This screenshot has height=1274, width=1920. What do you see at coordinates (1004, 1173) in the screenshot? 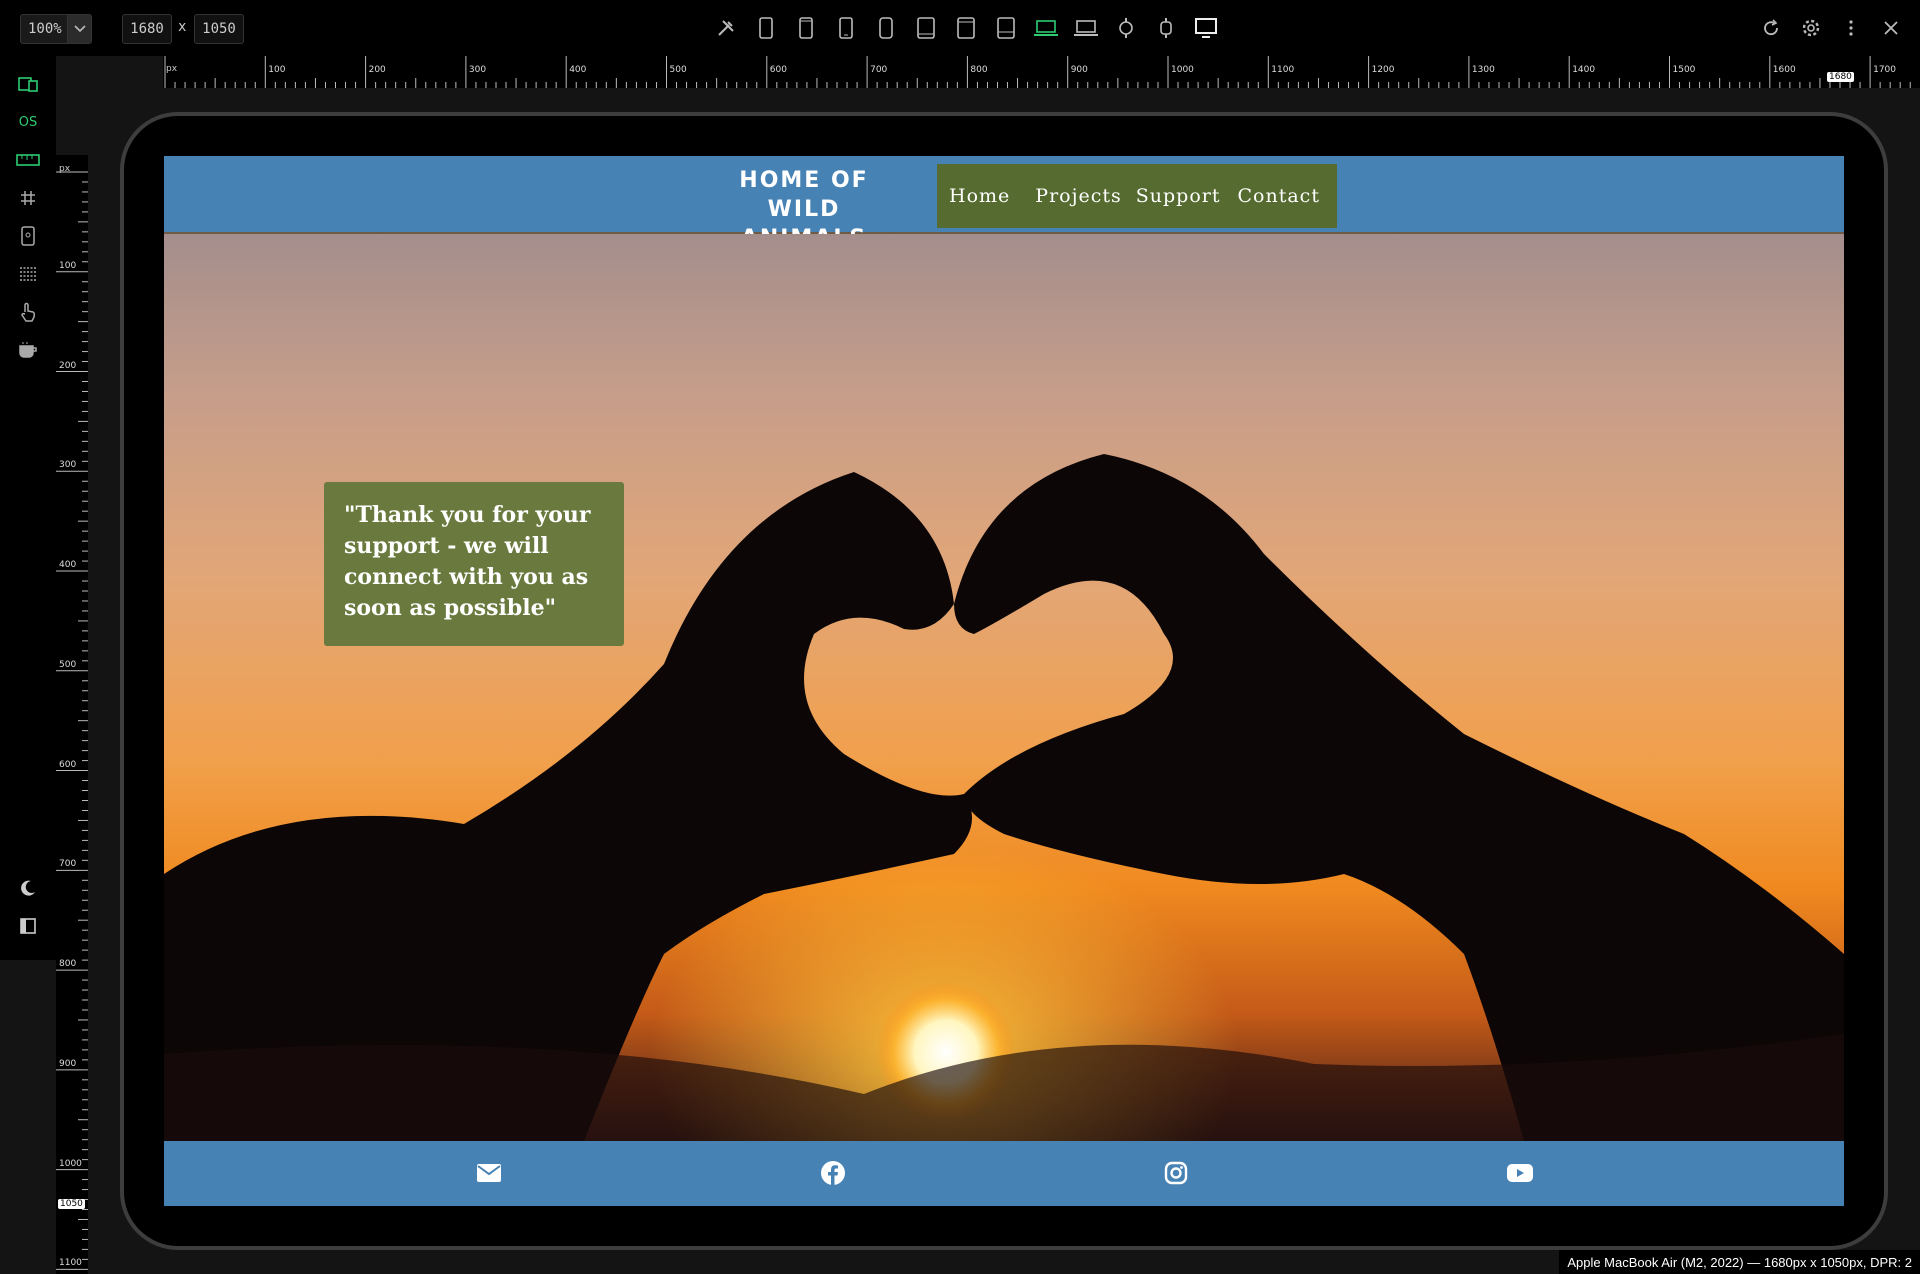
I see `site-footer` at bounding box center [1004, 1173].